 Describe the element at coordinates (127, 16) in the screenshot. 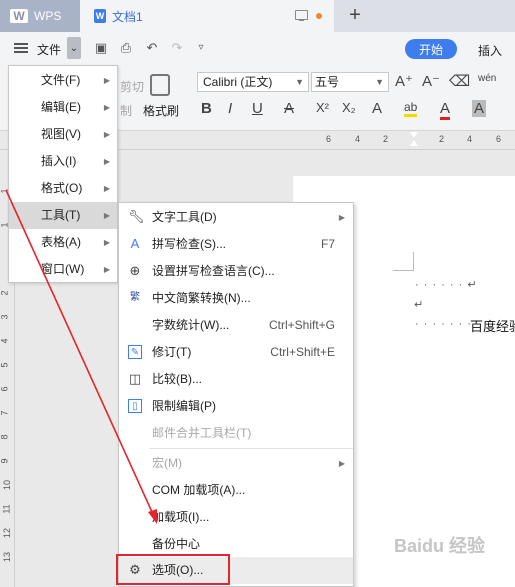

I see `document-tab-label: 文档1` at that location.